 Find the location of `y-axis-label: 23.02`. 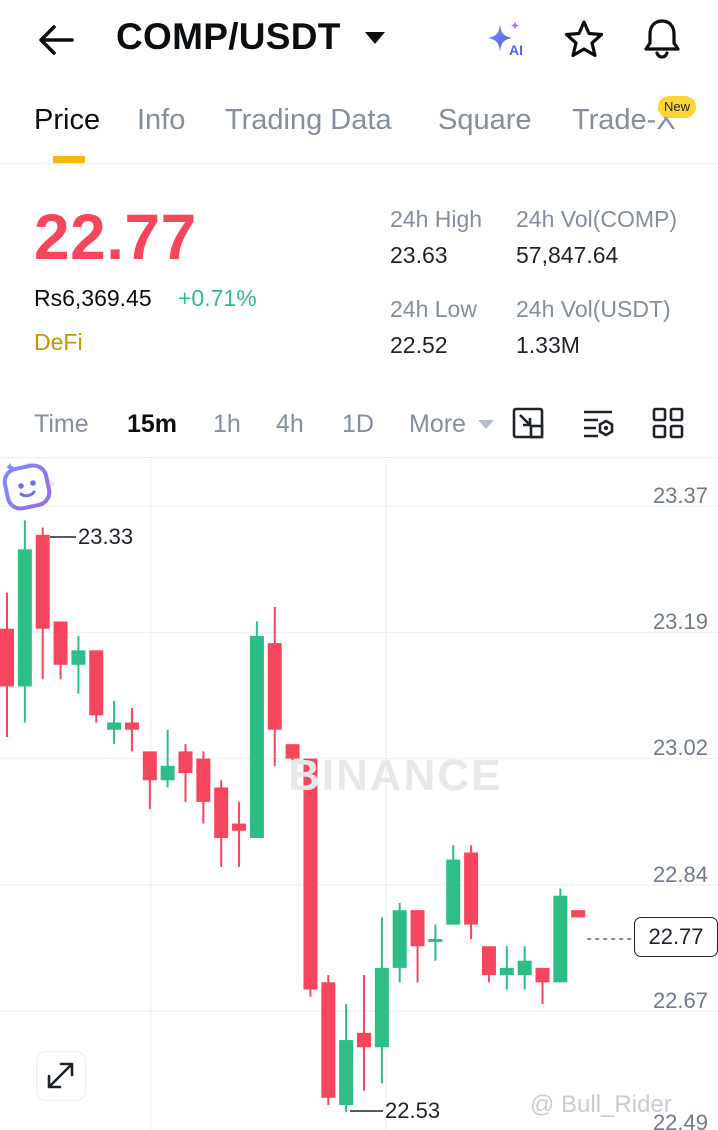

y-axis-label: 23.02 is located at coordinates (680, 747).